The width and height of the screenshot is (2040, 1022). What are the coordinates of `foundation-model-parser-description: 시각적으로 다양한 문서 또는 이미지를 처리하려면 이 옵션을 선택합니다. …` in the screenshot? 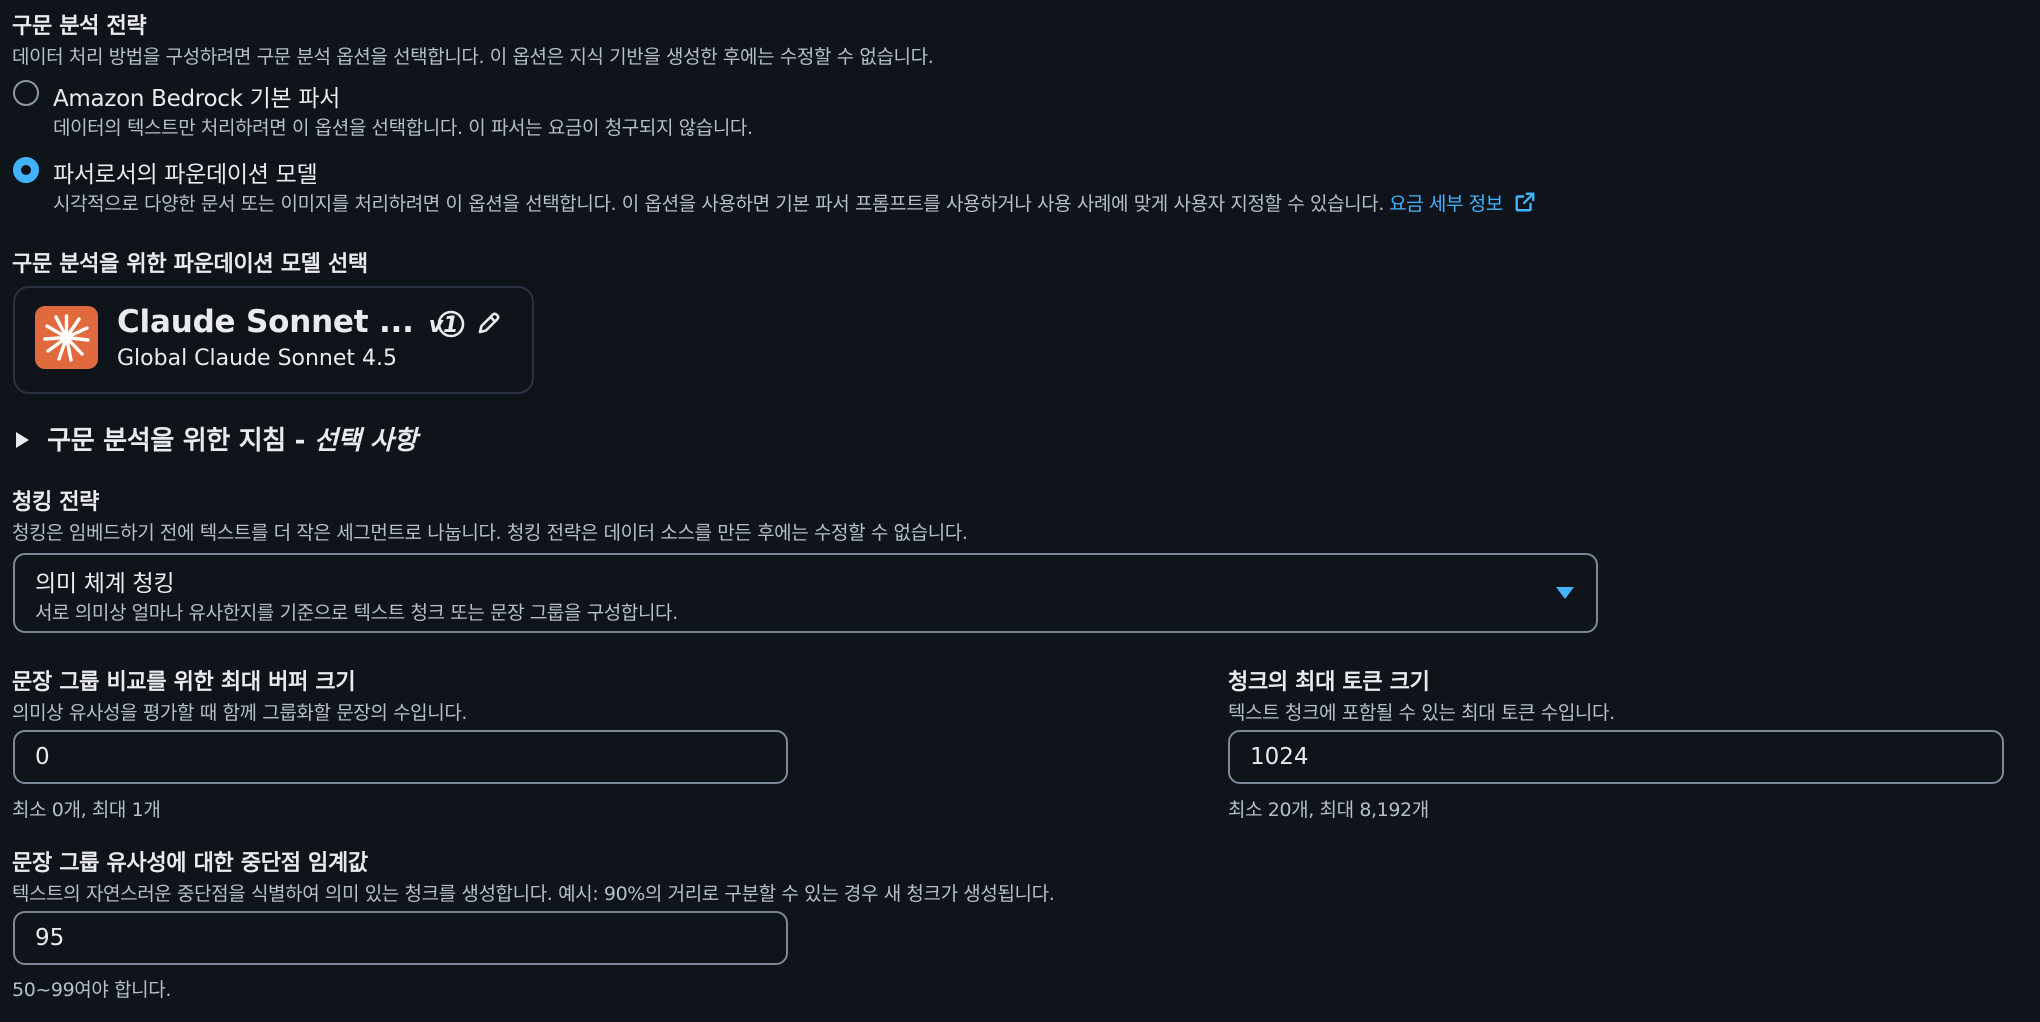 It's located at (718, 204).